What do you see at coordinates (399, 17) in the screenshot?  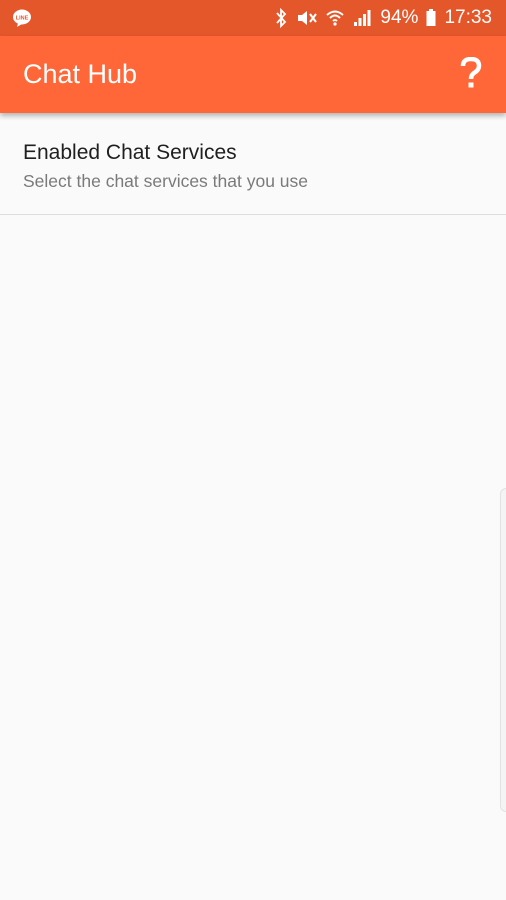 I see `battery-percent: 94%` at bounding box center [399, 17].